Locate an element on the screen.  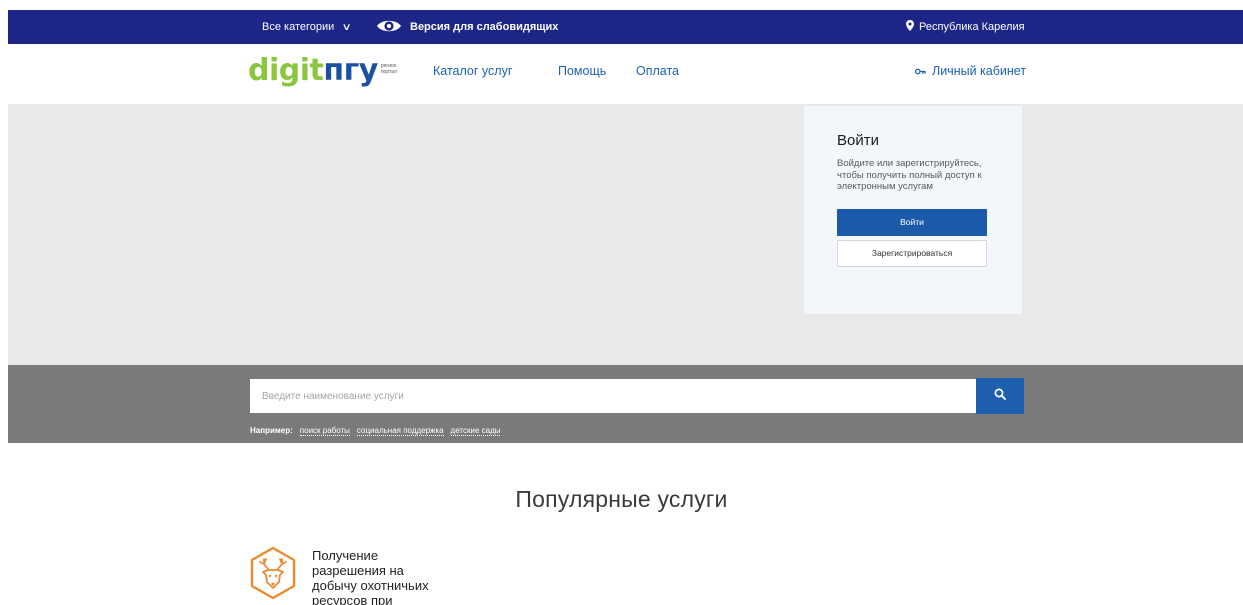
chevron-down-icon: ∨ is located at coordinates (347, 27).